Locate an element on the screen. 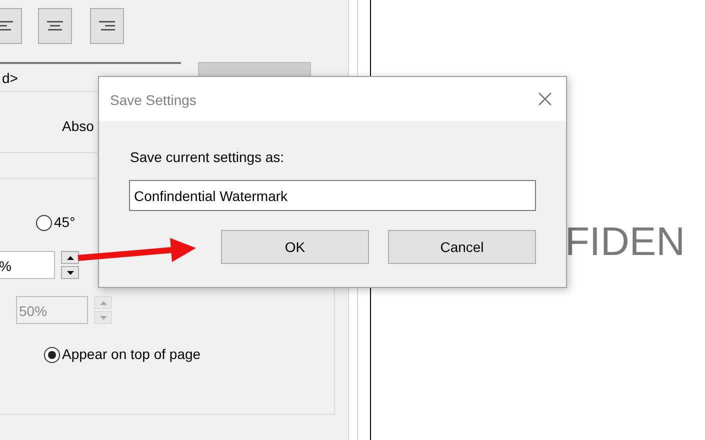 Image resolution: width=705 pixels, height=440 pixels. close-icon is located at coordinates (545, 99).